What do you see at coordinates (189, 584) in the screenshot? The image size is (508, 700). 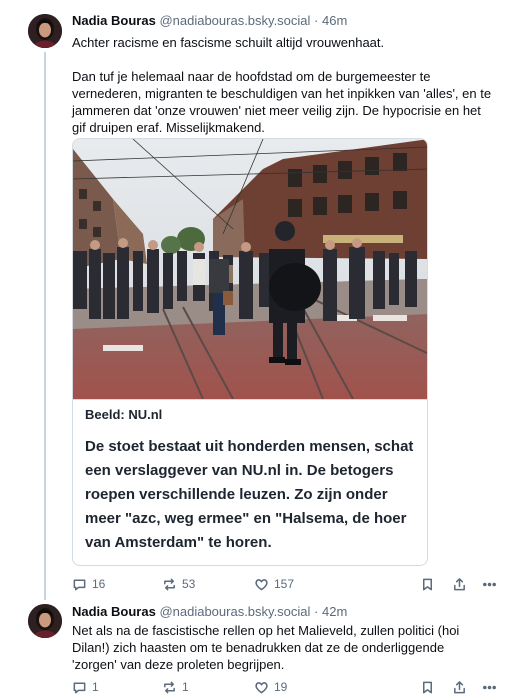 I see `repost-count: 53` at bounding box center [189, 584].